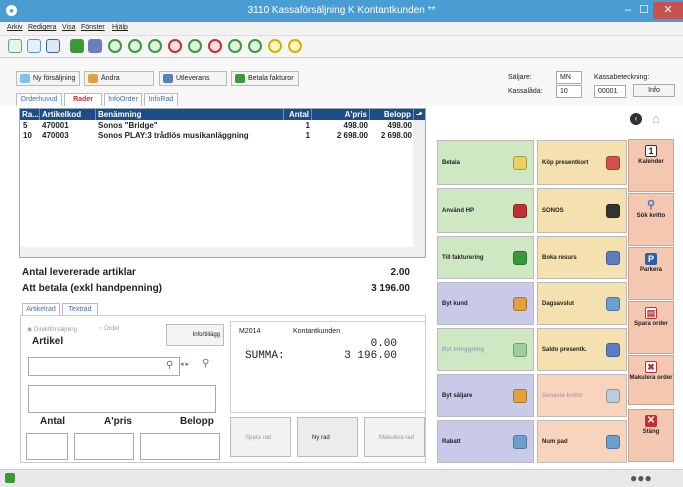 Image resolution: width=683 pixels, height=487 pixels. I want to click on grid-button-change-login: Byt inloggning, so click(485, 349).